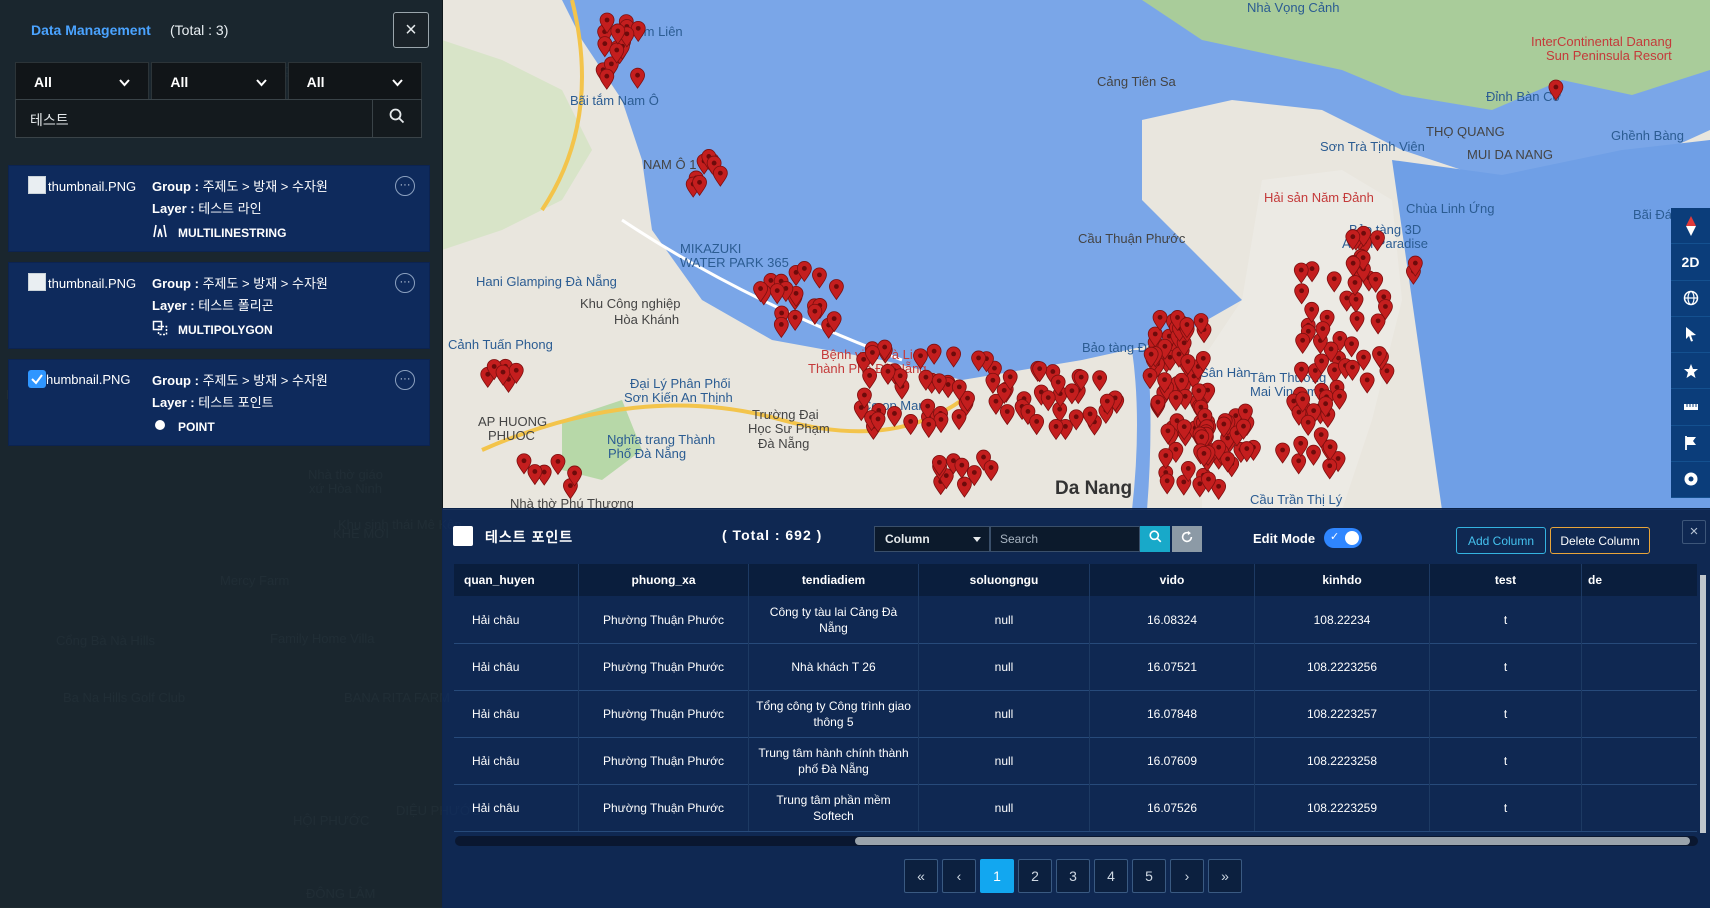  I want to click on page-button: ‹, so click(959, 876).